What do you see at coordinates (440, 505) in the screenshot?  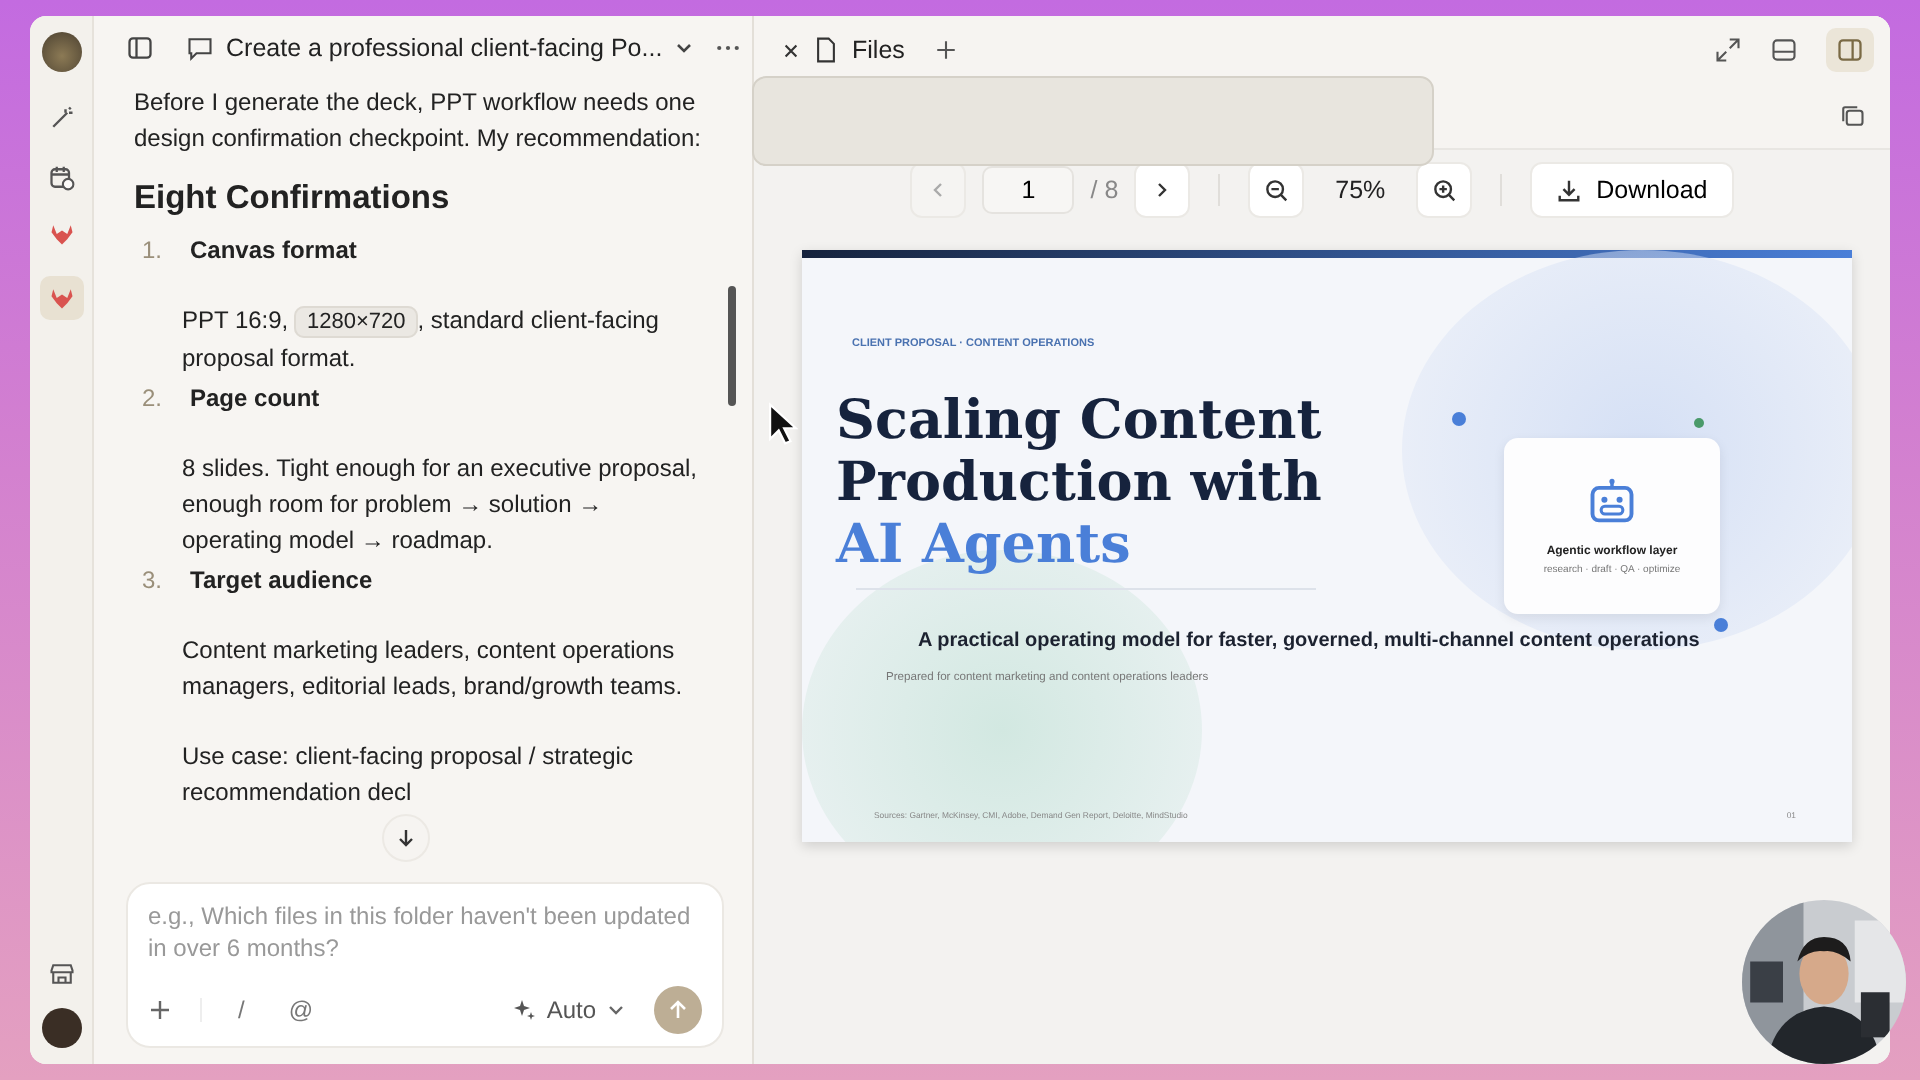 I see `message-paragraph: 8 slides. Tight enough for an executive proposal, enough room for problem → solution → operating model → roadmap.` at bounding box center [440, 505].